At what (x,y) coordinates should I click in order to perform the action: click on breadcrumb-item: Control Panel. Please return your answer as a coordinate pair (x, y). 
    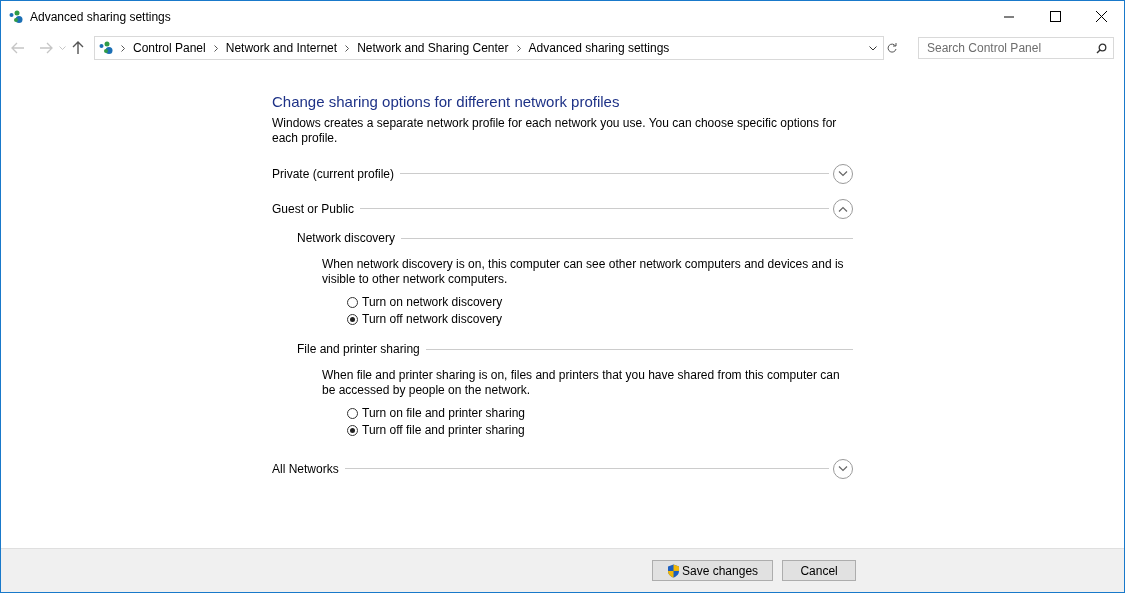
    Looking at the image, I should click on (169, 48).